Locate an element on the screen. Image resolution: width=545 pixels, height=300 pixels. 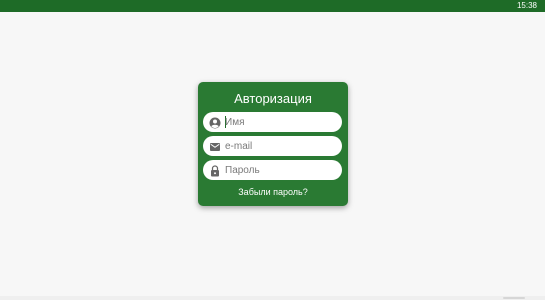
home-indicator is located at coordinates (514, 298).